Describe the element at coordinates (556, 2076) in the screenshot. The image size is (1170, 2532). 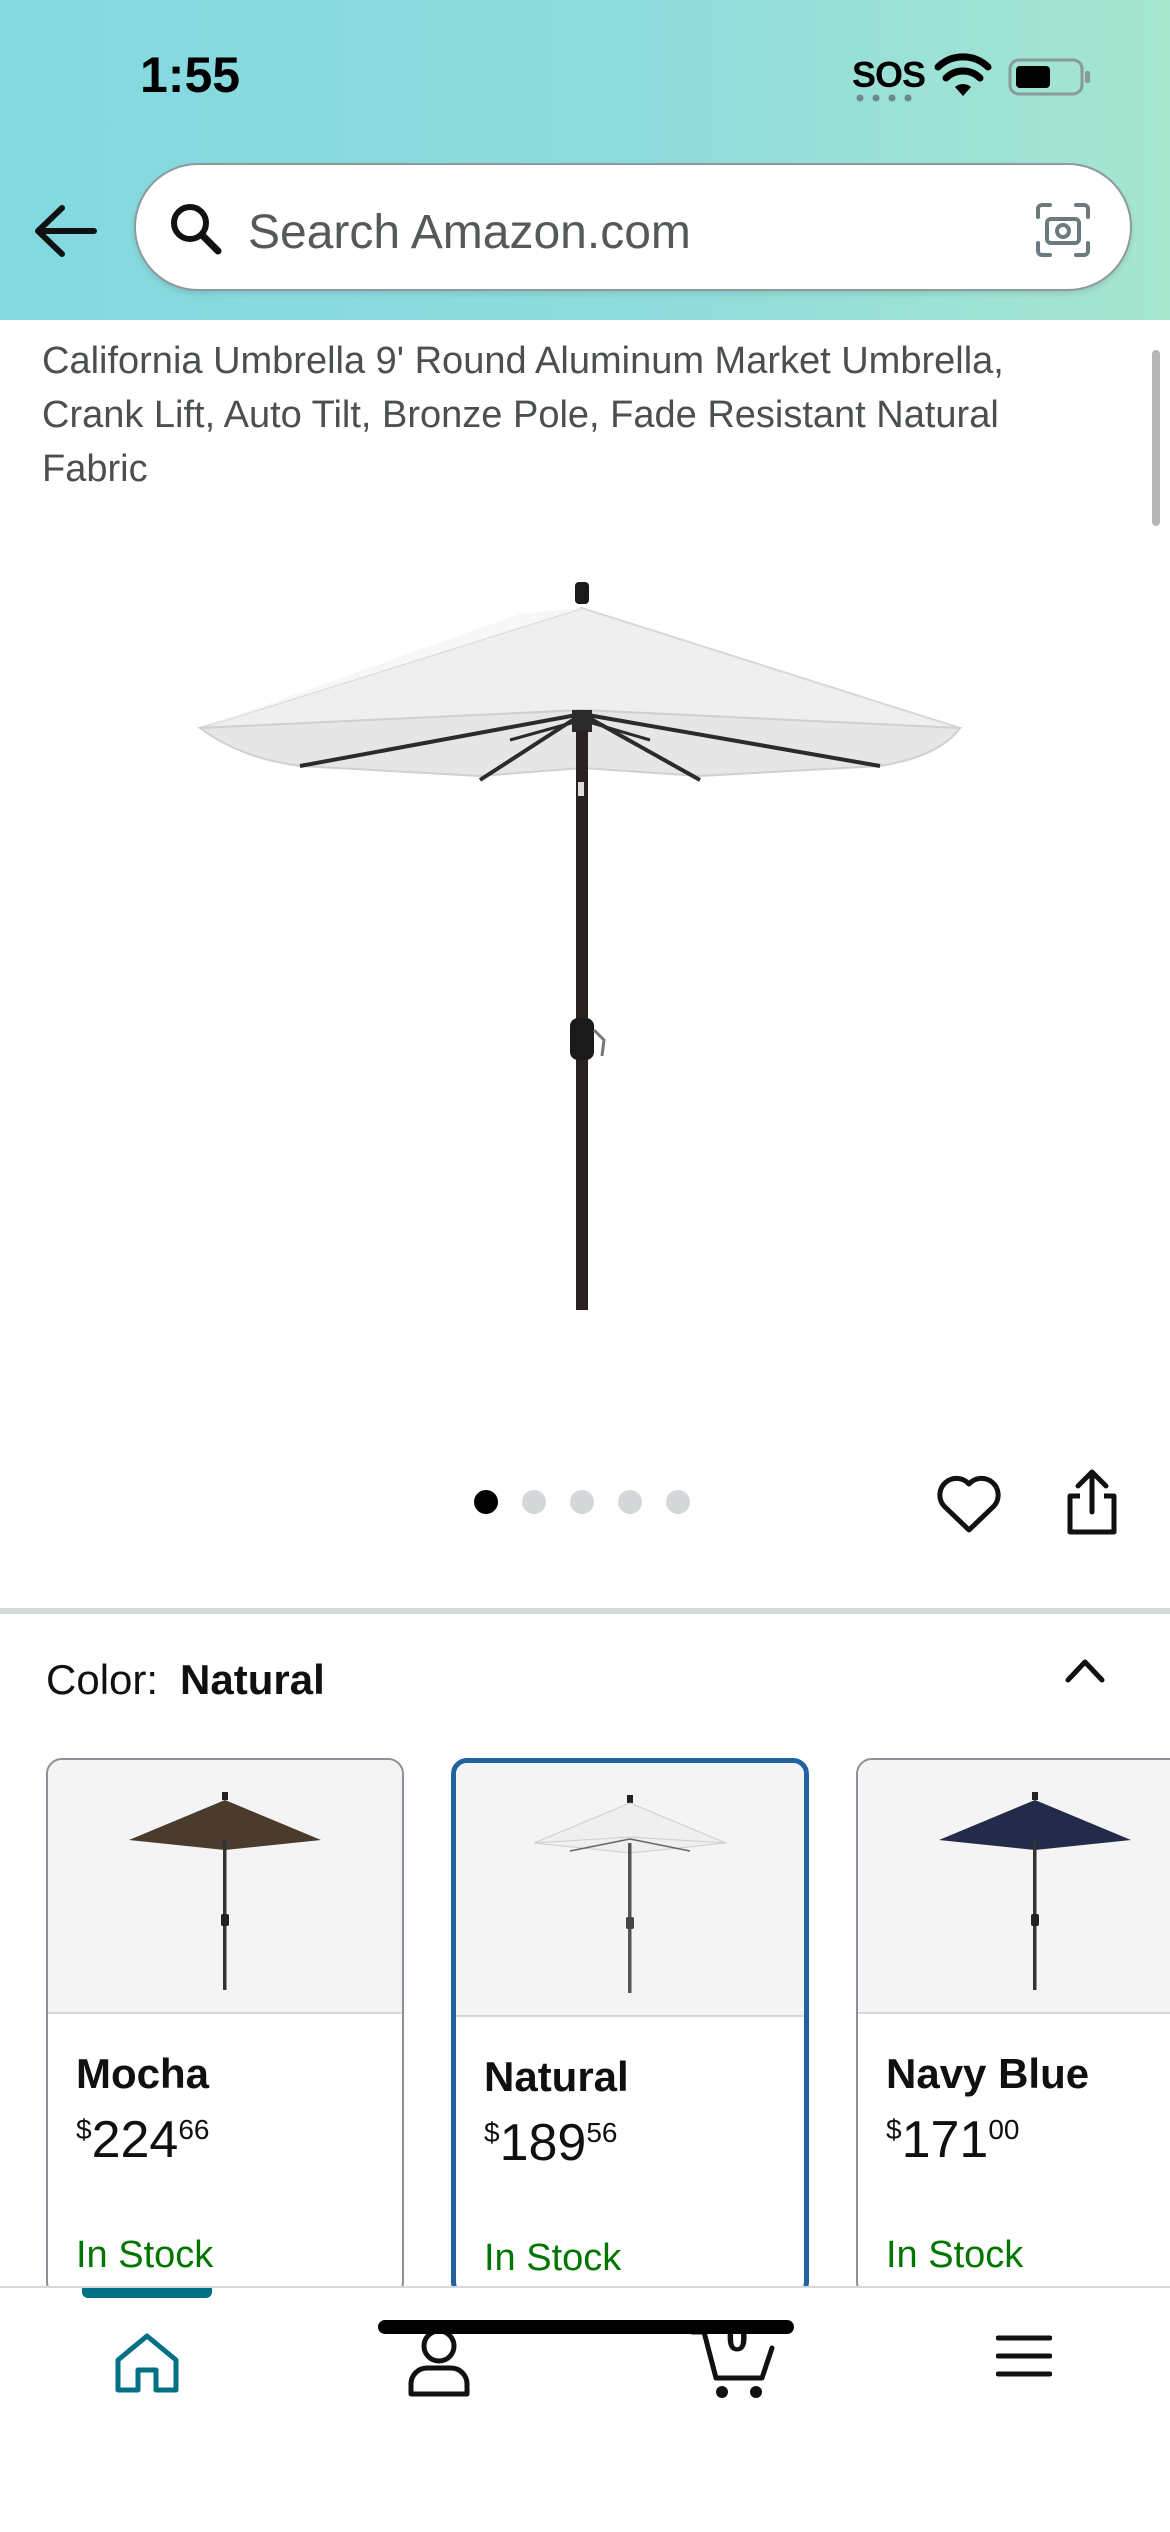
I see `swatch-name: Natural` at that location.